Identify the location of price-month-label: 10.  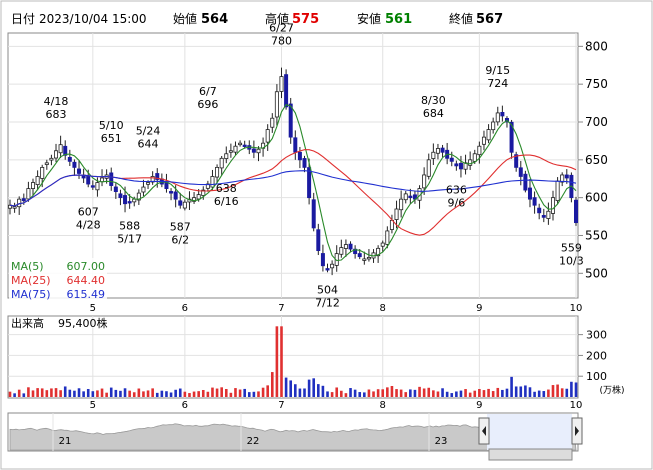
(576, 308).